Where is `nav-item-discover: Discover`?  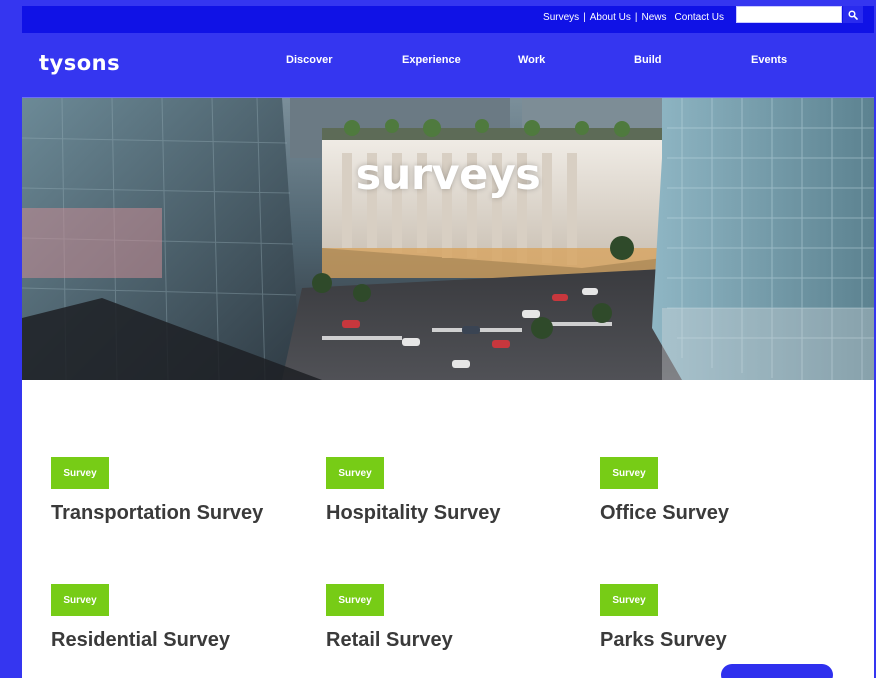 nav-item-discover: Discover is located at coordinates (309, 60).